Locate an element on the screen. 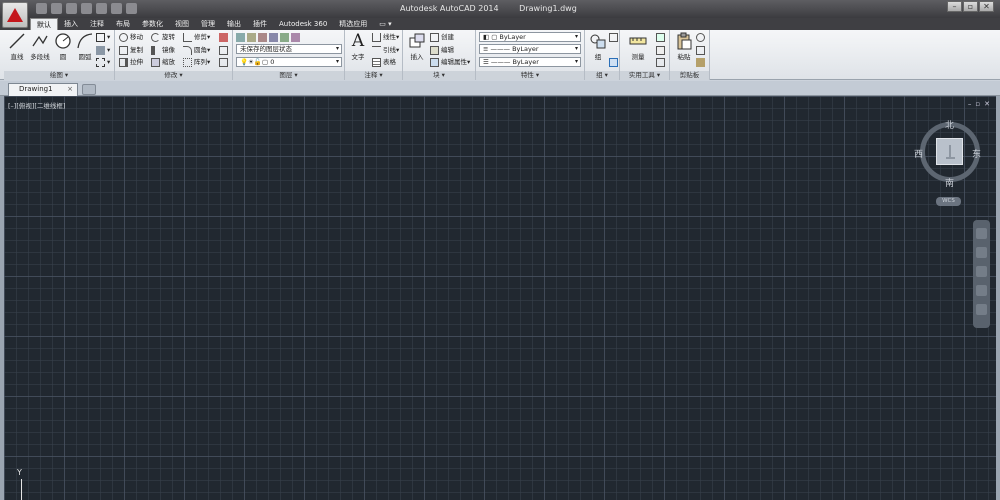 This screenshot has height=500, width=1000. view-cube: 北 南 东 西 is located at coordinates (947, 153).